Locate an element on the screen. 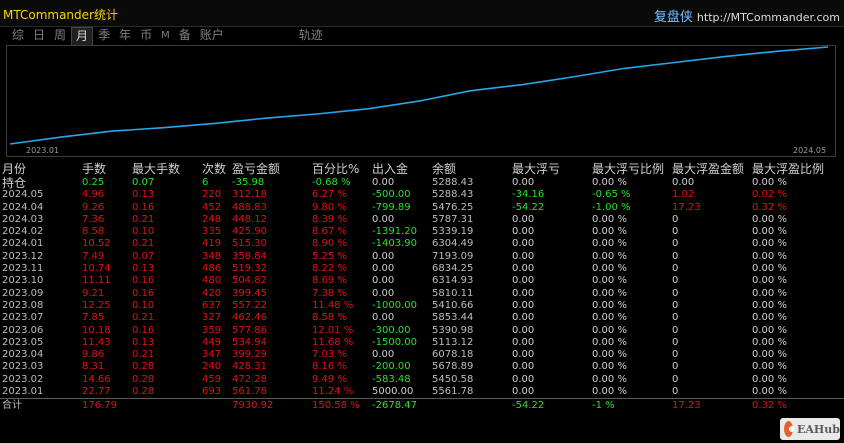 The image size is (844, 443). cell: 2023.07 is located at coordinates (23, 318).